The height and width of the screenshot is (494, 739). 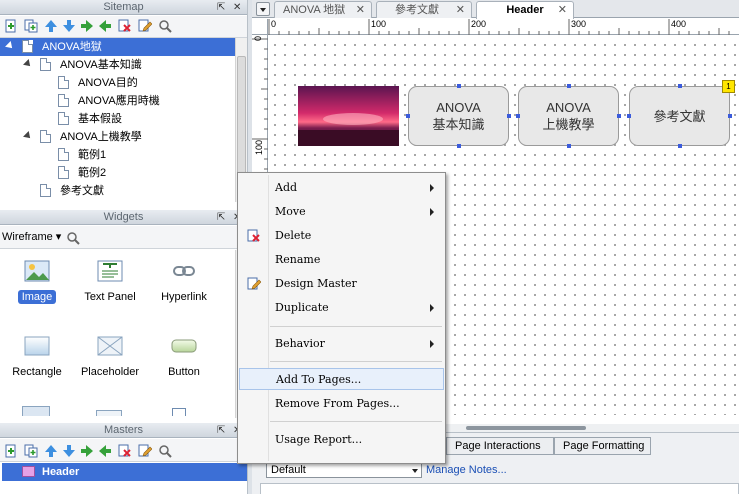 What do you see at coordinates (145, 451) in the screenshot?
I see `edit-master-icon` at bounding box center [145, 451].